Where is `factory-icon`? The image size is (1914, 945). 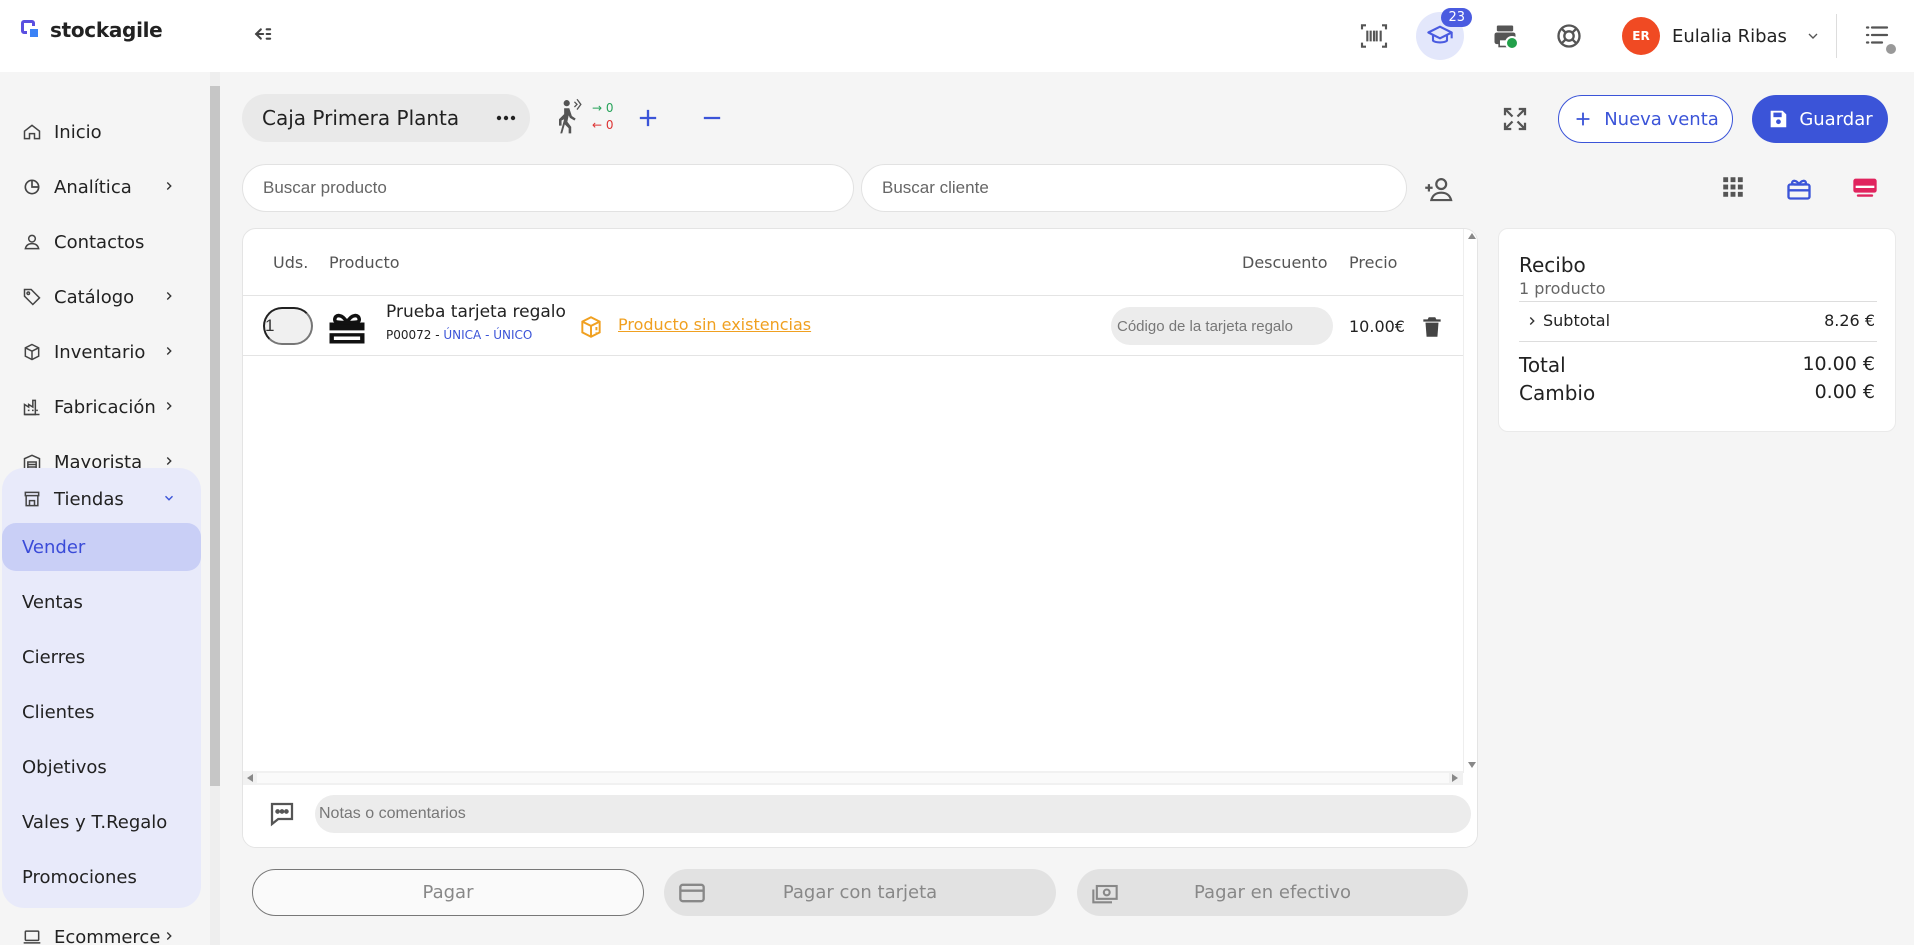
factory-icon is located at coordinates (32, 407).